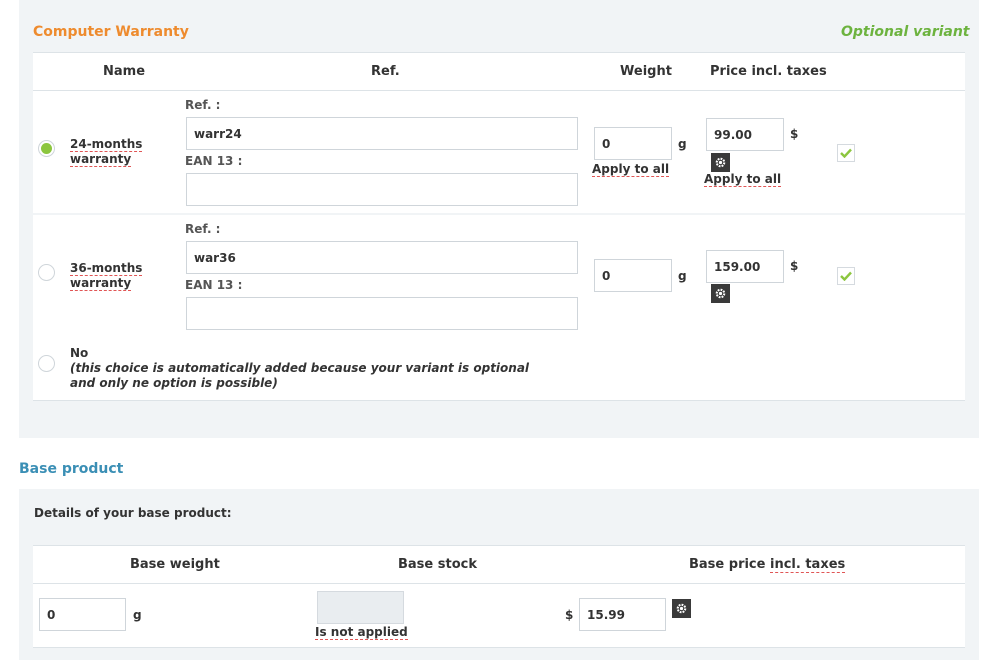 This screenshot has width=993, height=660. I want to click on ean-label-36: EAN 13 :, so click(214, 285).